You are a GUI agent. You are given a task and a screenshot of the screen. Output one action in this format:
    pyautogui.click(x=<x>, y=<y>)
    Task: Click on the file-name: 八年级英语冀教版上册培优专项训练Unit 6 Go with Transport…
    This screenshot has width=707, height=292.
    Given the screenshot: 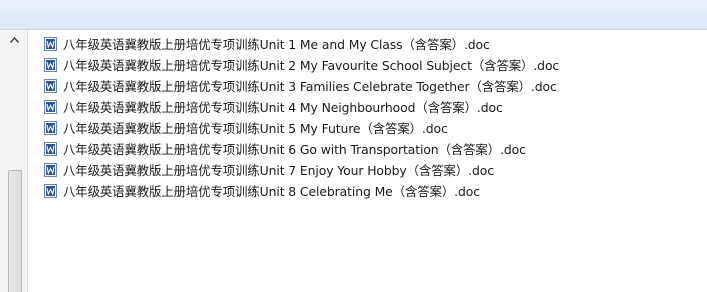 What is the action you would take?
    pyautogui.click(x=294, y=149)
    